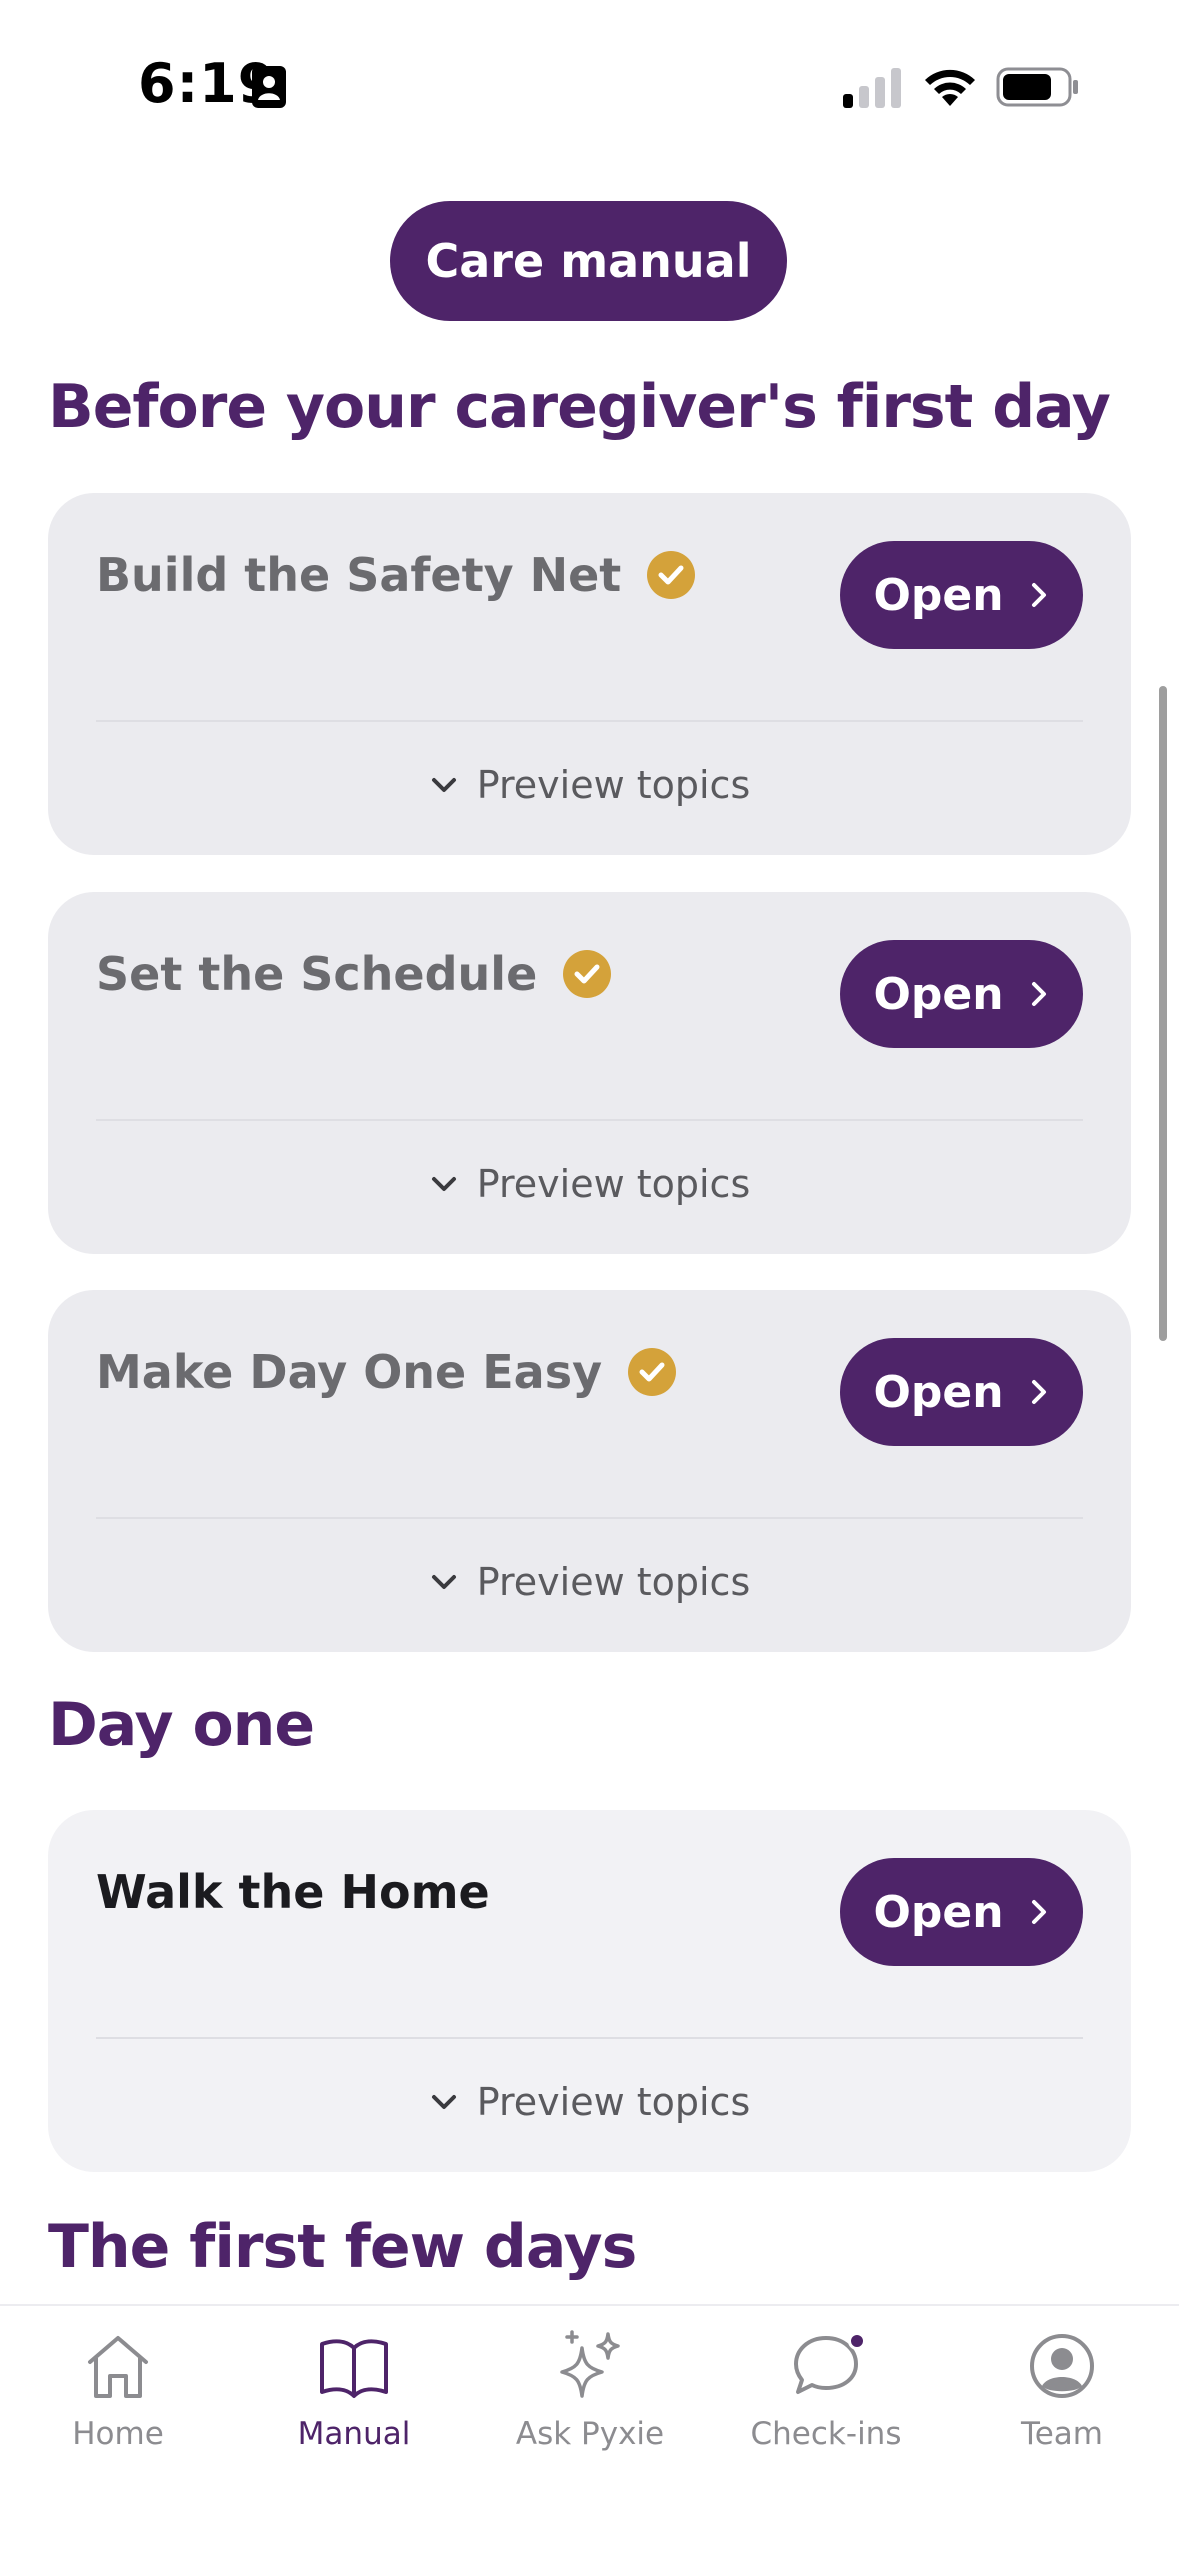 This screenshot has height=2556, width=1179. I want to click on card-title: Make Day One Easy, so click(386, 1372).